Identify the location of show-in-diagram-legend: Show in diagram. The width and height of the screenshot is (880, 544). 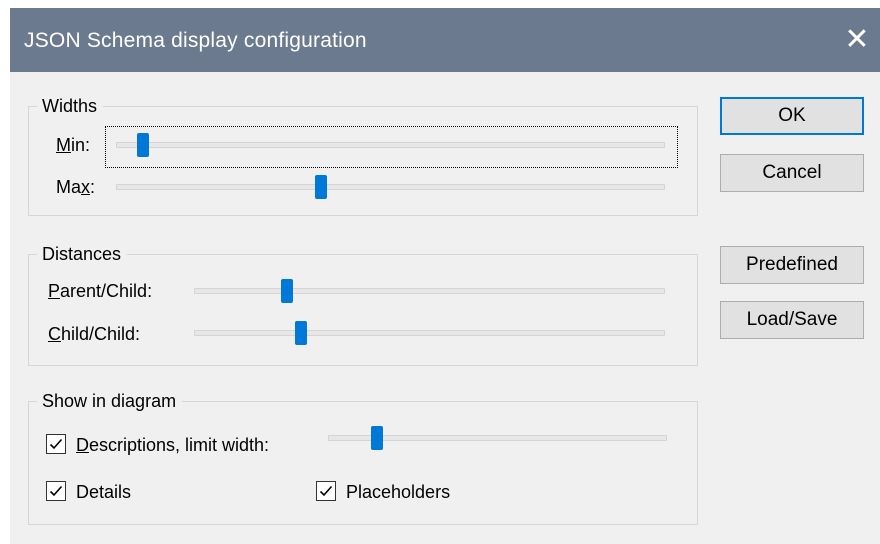
(110, 401).